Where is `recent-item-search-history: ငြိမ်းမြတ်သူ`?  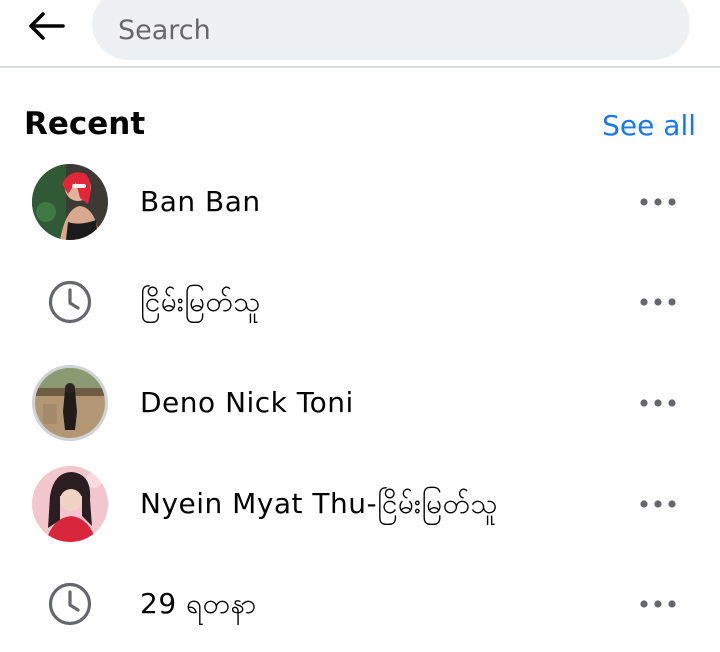 recent-item-search-history: ငြိမ်းမြတ်သူ is located at coordinates (360, 302).